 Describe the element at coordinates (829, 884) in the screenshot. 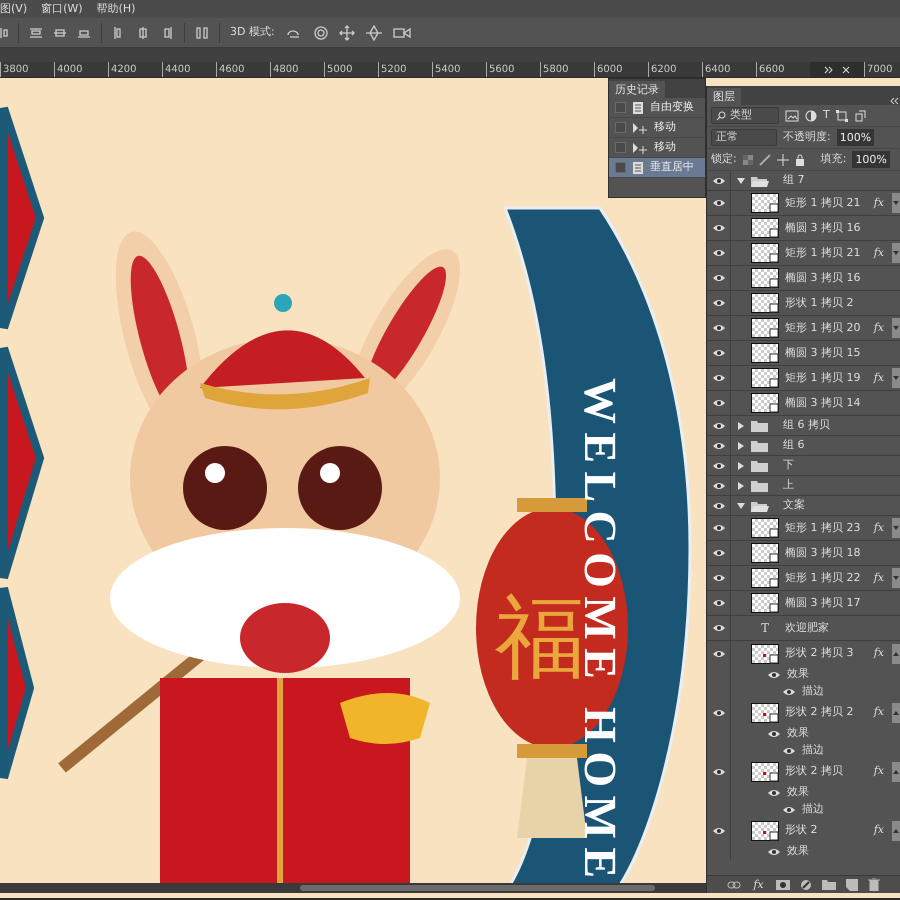

I see `folder-icon` at that location.